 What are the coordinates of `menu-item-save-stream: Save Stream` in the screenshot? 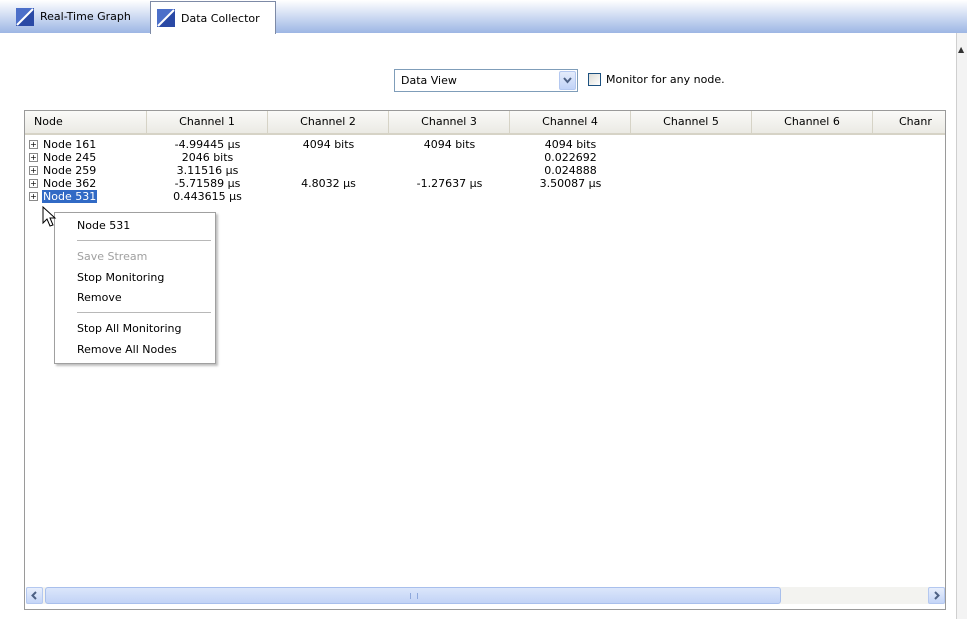 It's located at (112, 256).